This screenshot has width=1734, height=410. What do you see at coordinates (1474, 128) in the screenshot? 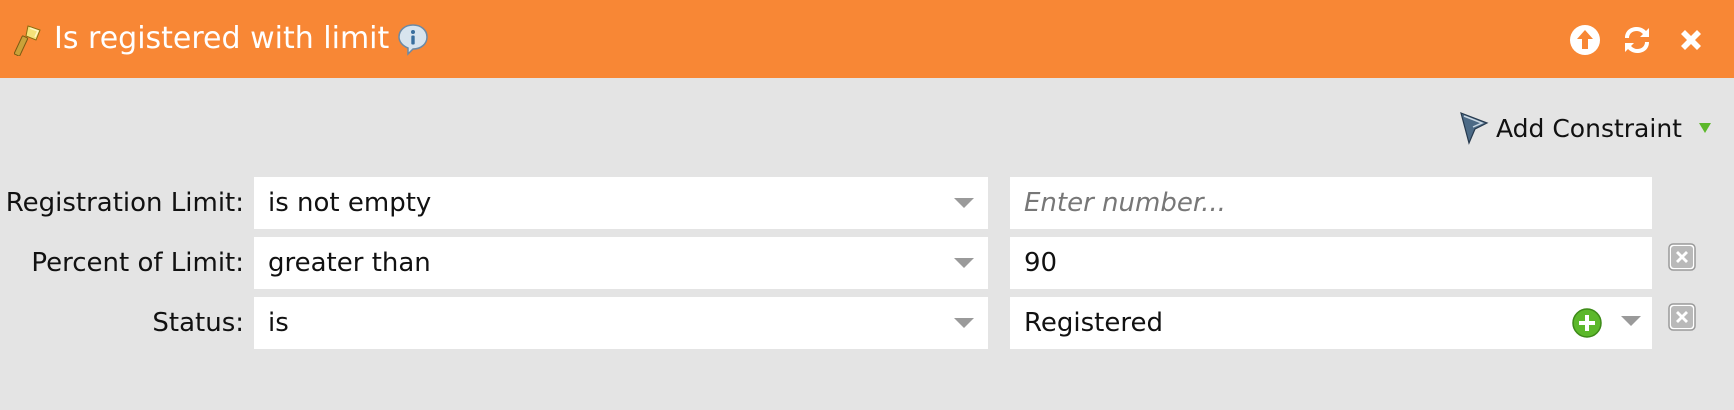
I see `funnel-icon` at bounding box center [1474, 128].